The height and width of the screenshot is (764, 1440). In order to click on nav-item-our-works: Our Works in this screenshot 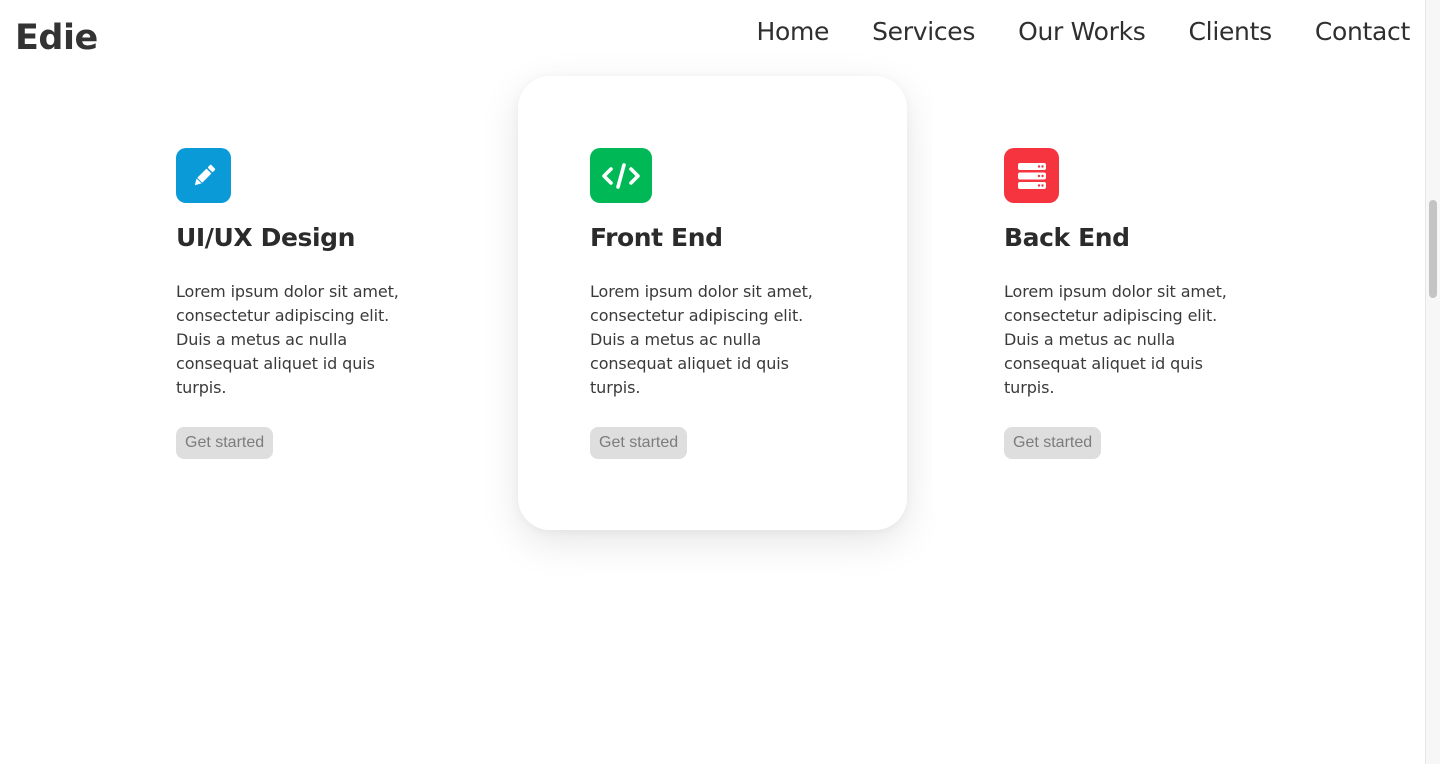, I will do `click(1082, 31)`.